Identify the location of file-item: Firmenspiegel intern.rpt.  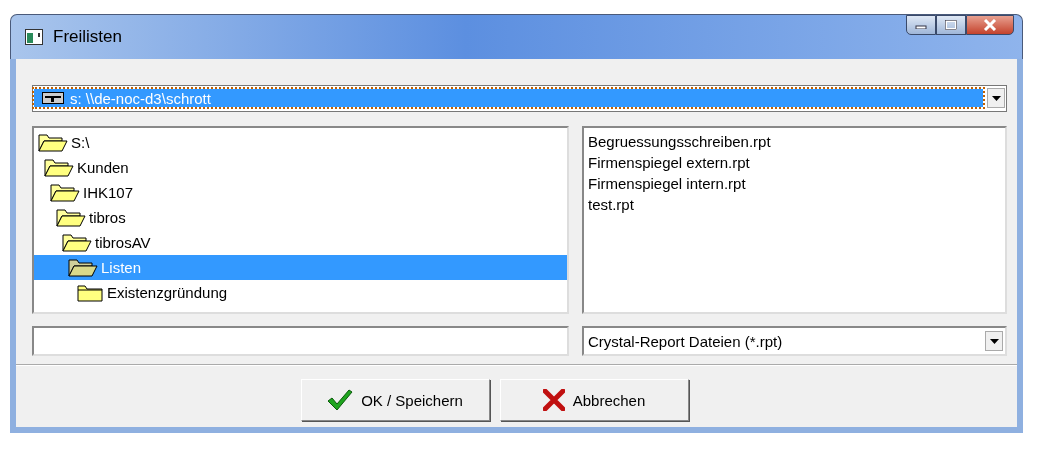
(794, 183).